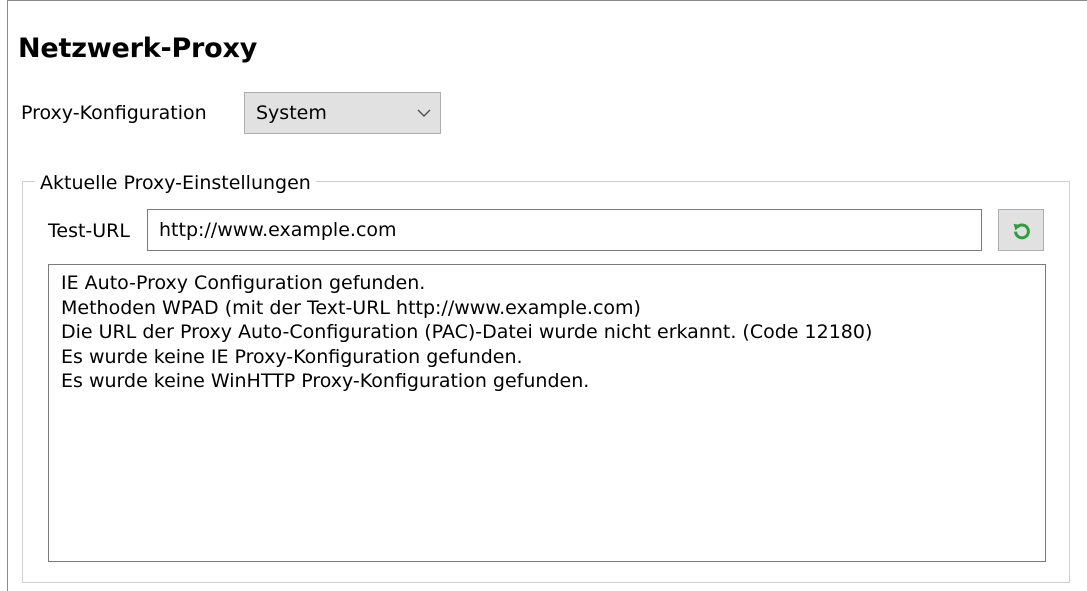  What do you see at coordinates (89, 231) in the screenshot?
I see `test-url-label: Test-URL` at bounding box center [89, 231].